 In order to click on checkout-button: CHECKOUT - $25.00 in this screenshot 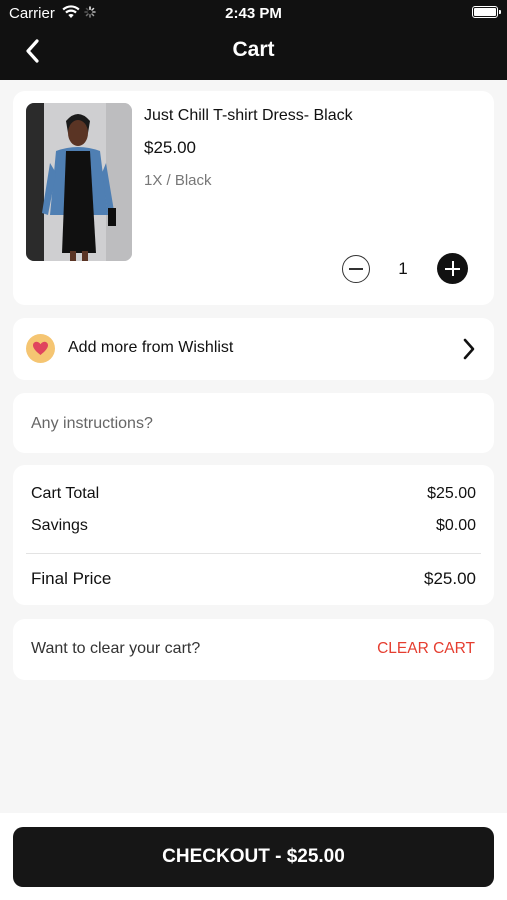, I will do `click(253, 857)`.